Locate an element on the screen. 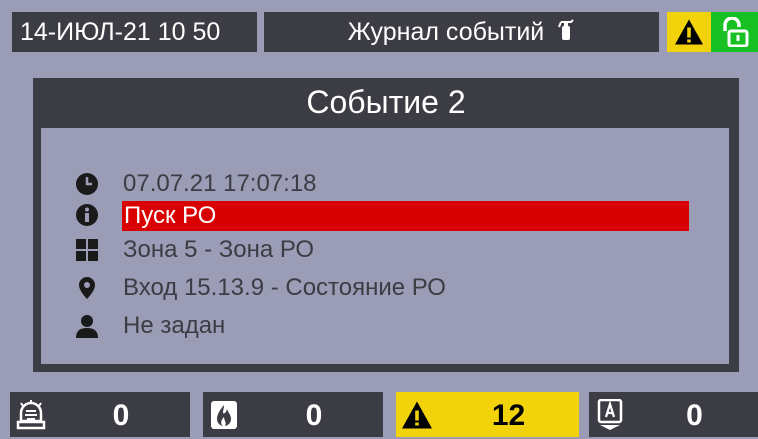 This screenshot has width=758, height=439. event-user-row: Не задан is located at coordinates (401, 326).